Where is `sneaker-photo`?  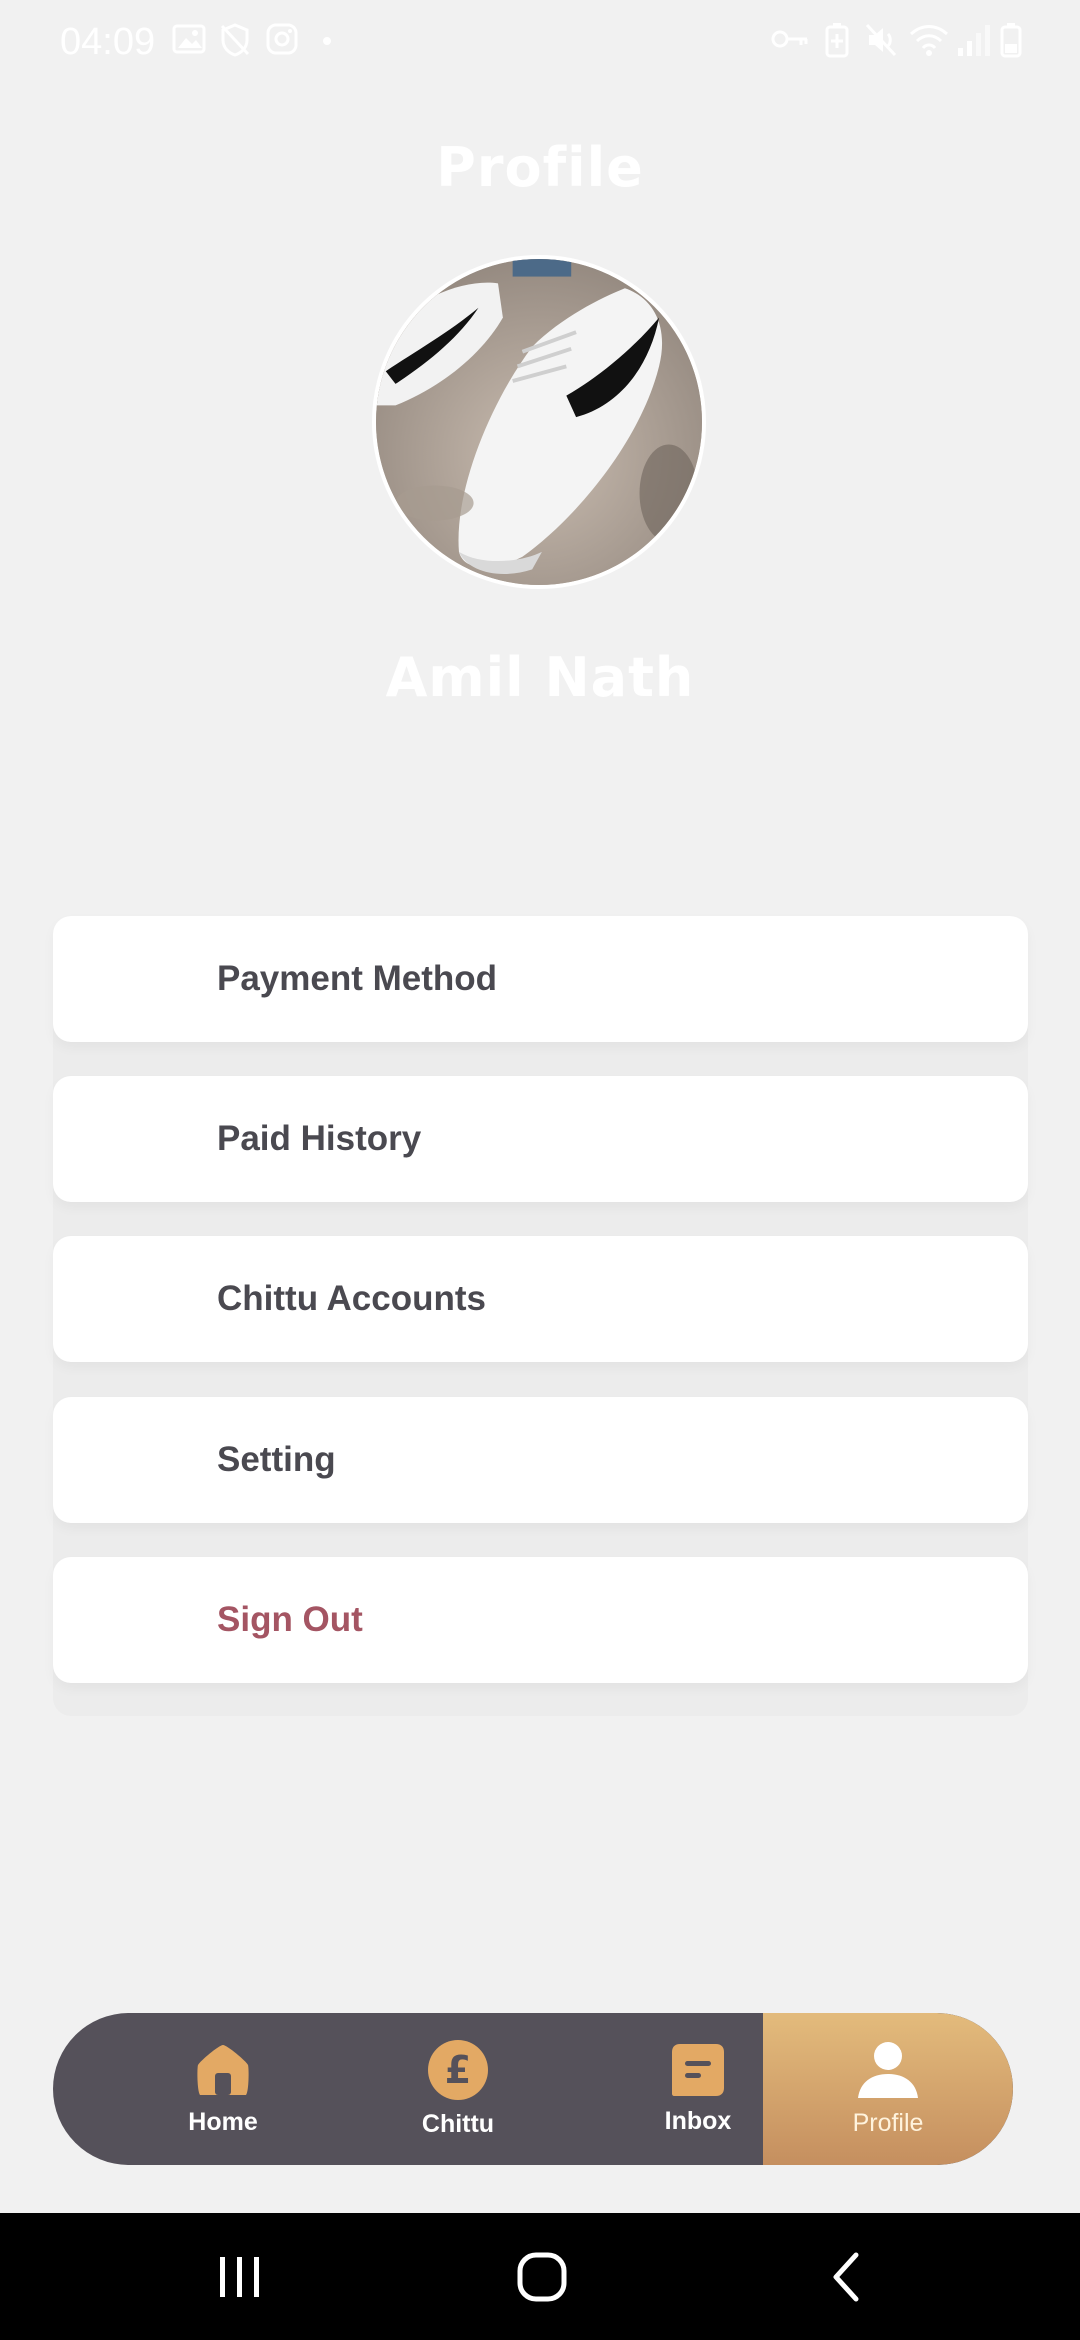 sneaker-photo is located at coordinates (539, 422).